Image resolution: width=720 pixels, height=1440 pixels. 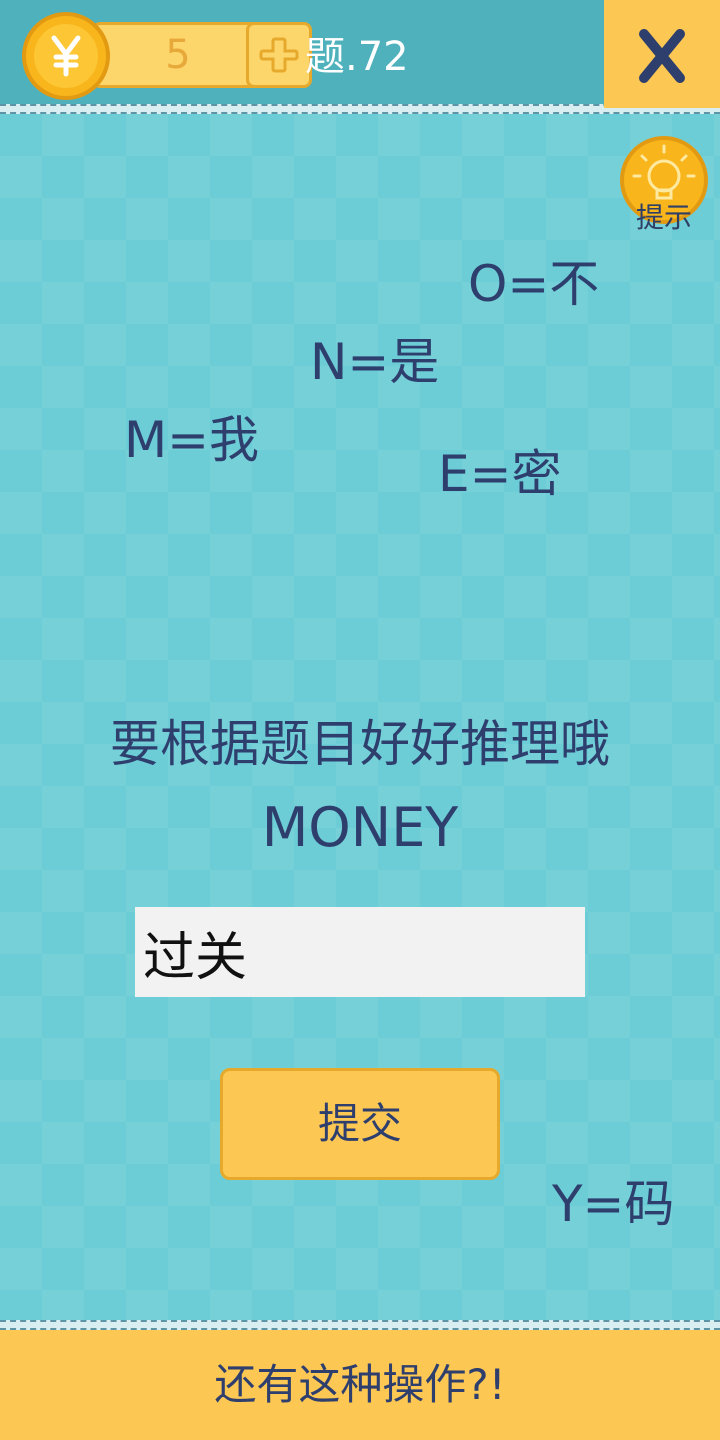 I want to click on submit-button: 提交, so click(x=360, y=1124).